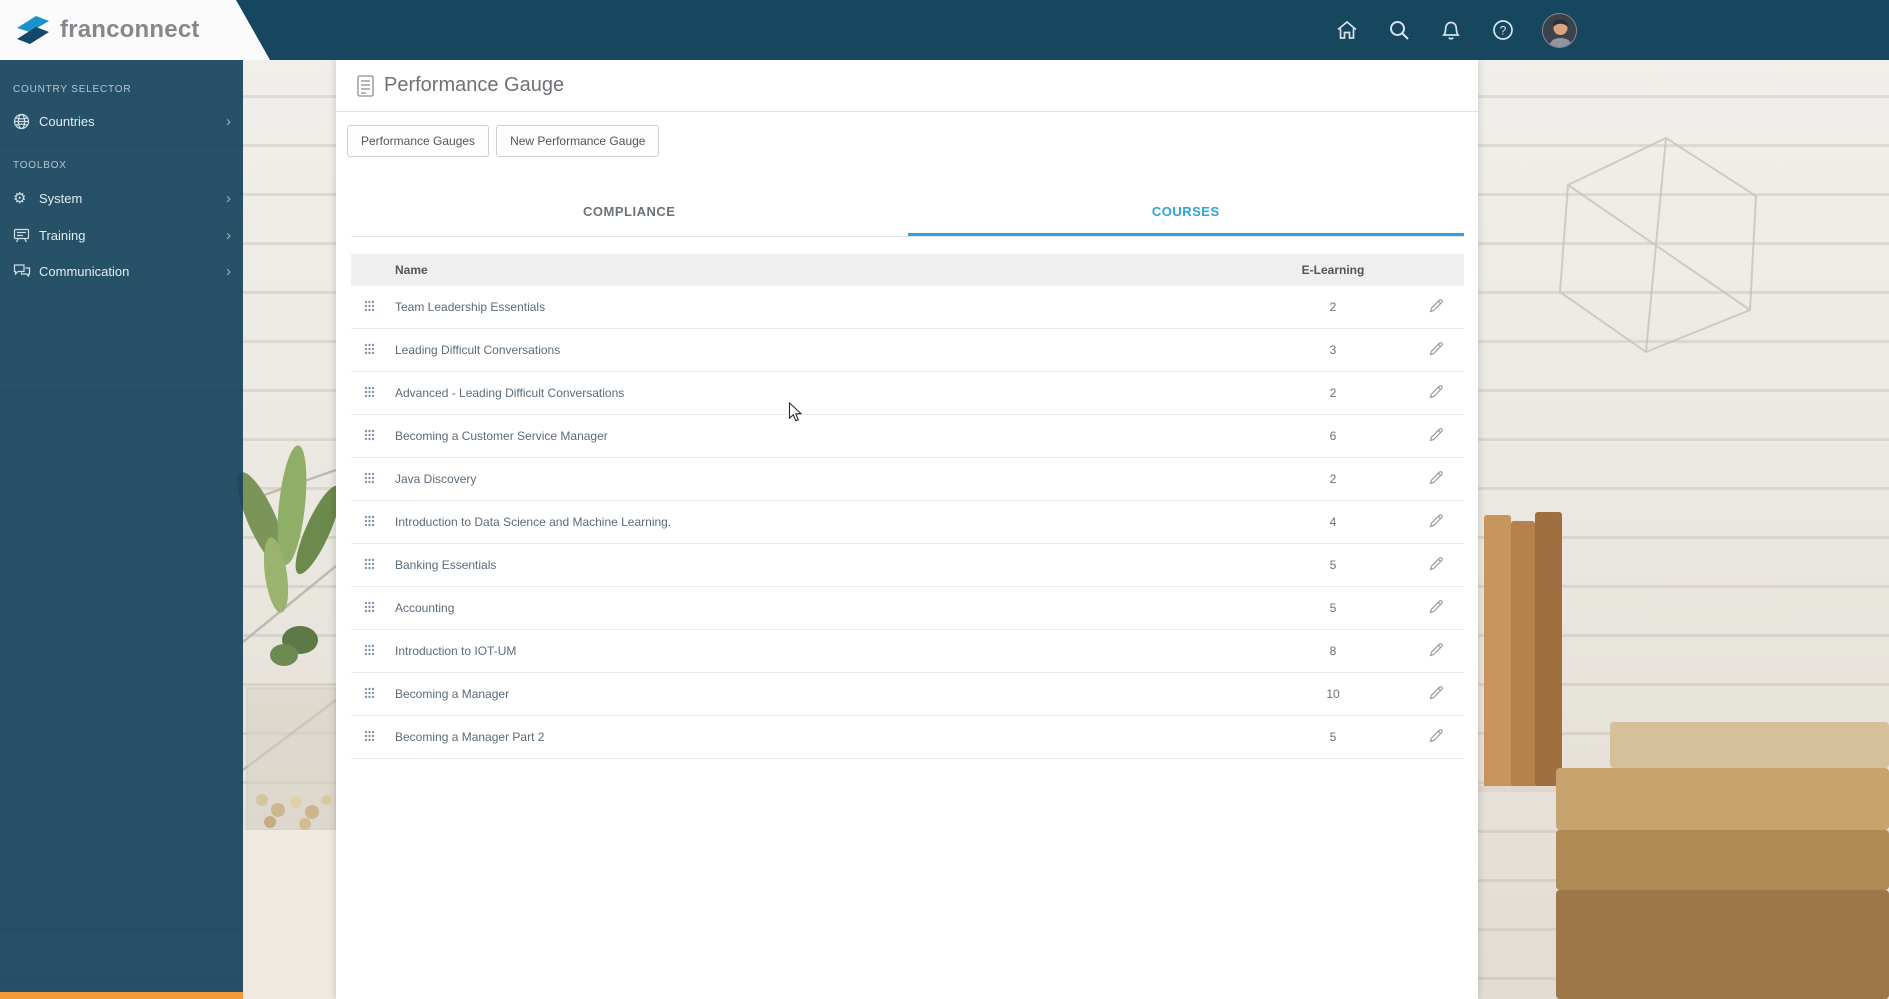 The image size is (1889, 999). Describe the element at coordinates (944, 30) in the screenshot. I see `top-header: franconnect ?` at that location.